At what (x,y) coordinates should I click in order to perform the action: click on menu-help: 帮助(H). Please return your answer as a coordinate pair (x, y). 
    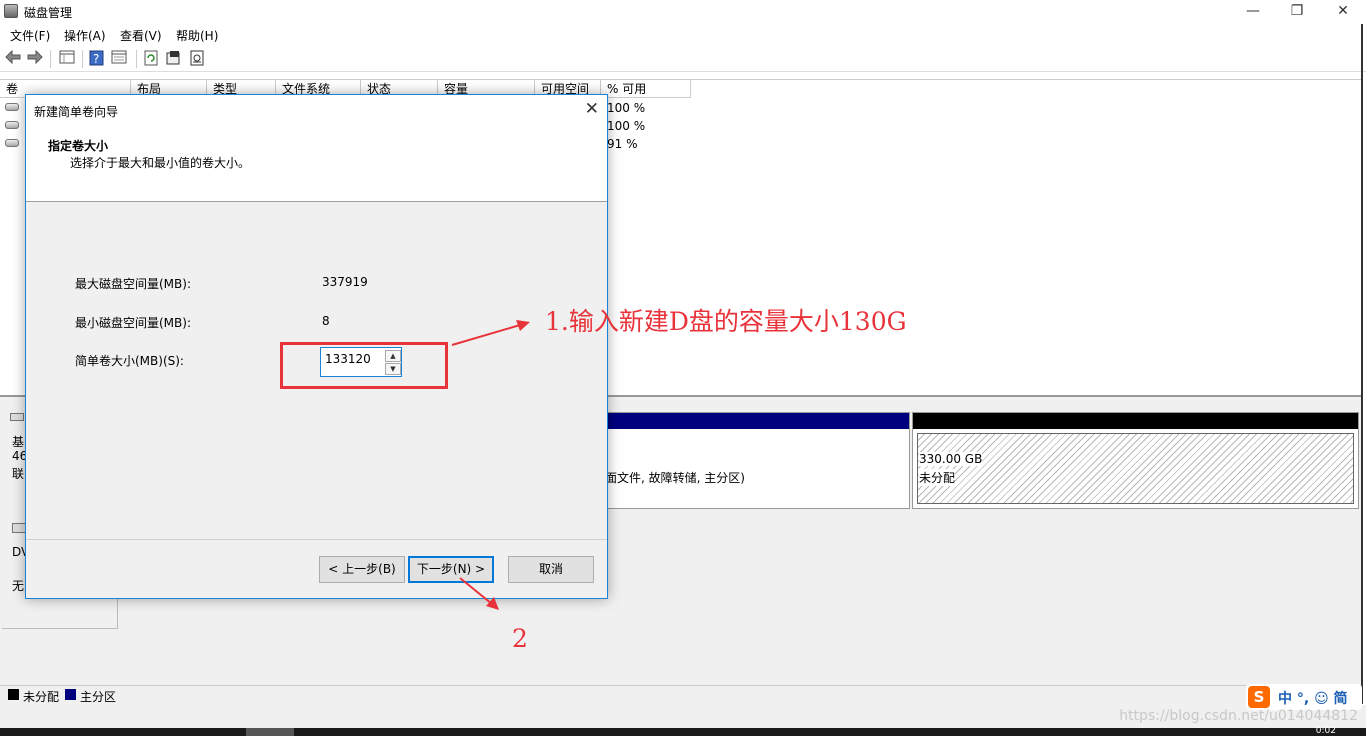
    Looking at the image, I should click on (197, 35).